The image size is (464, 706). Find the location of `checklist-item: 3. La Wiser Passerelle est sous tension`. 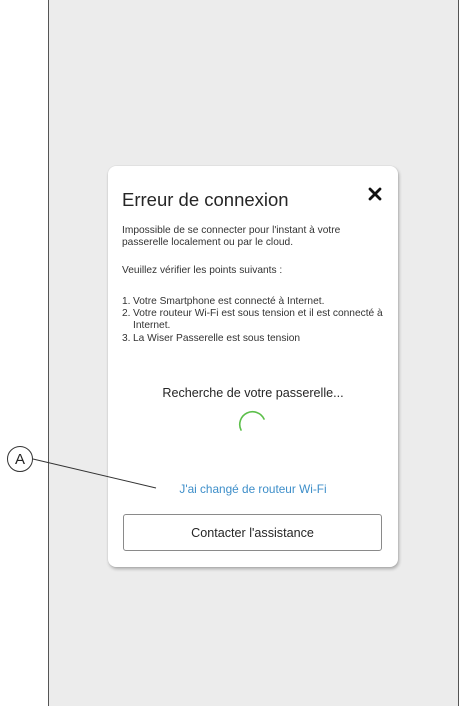

checklist-item: 3. La Wiser Passerelle est sous tension is located at coordinates (254, 339).